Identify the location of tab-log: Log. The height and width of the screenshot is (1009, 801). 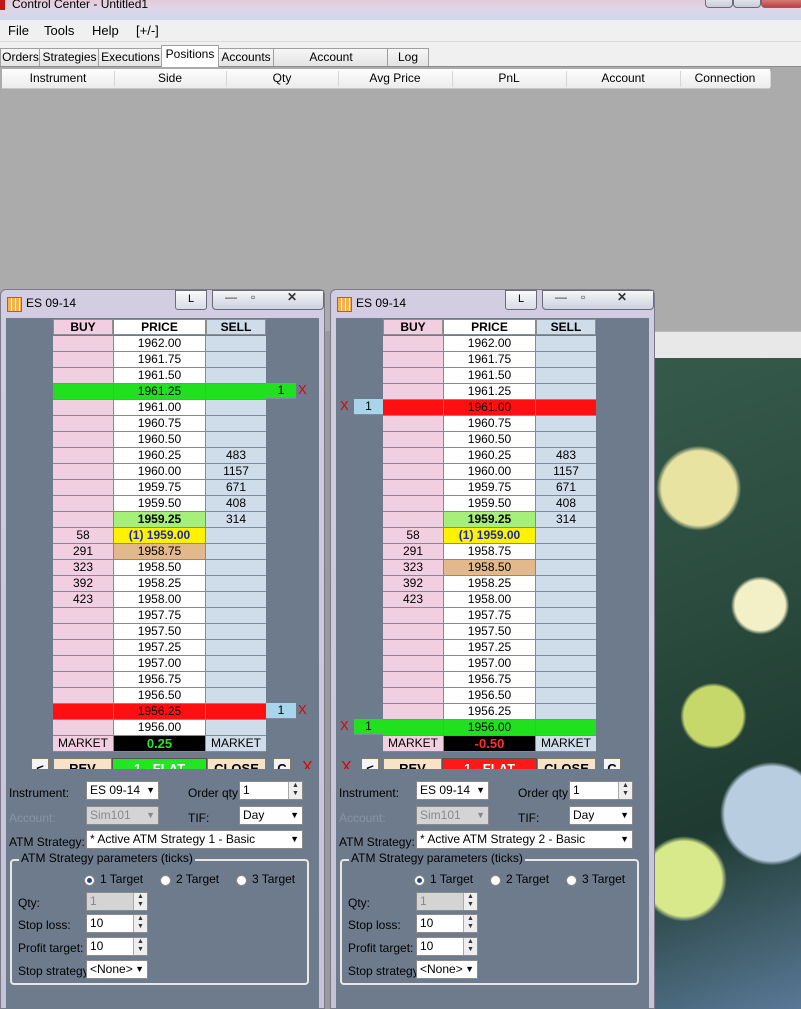
(408, 57).